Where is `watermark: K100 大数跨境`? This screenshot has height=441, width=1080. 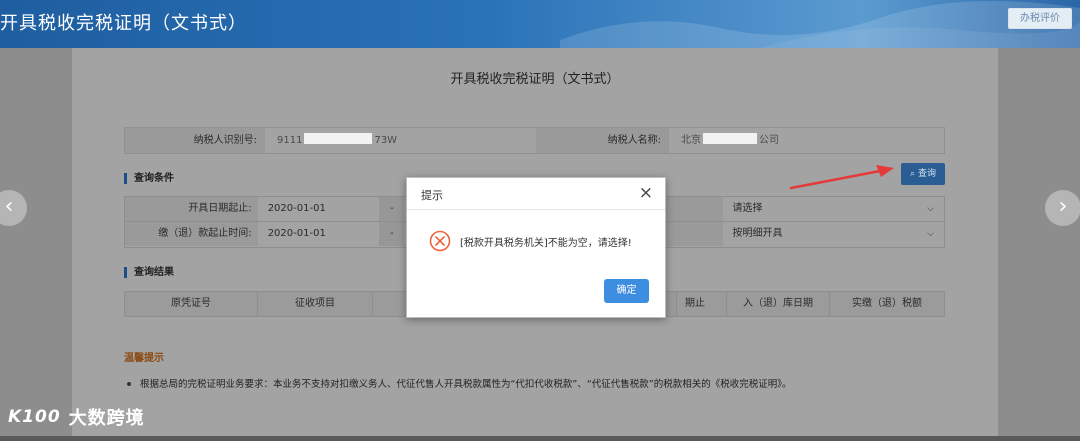
watermark: K100 大数跨境 is located at coordinates (76, 417).